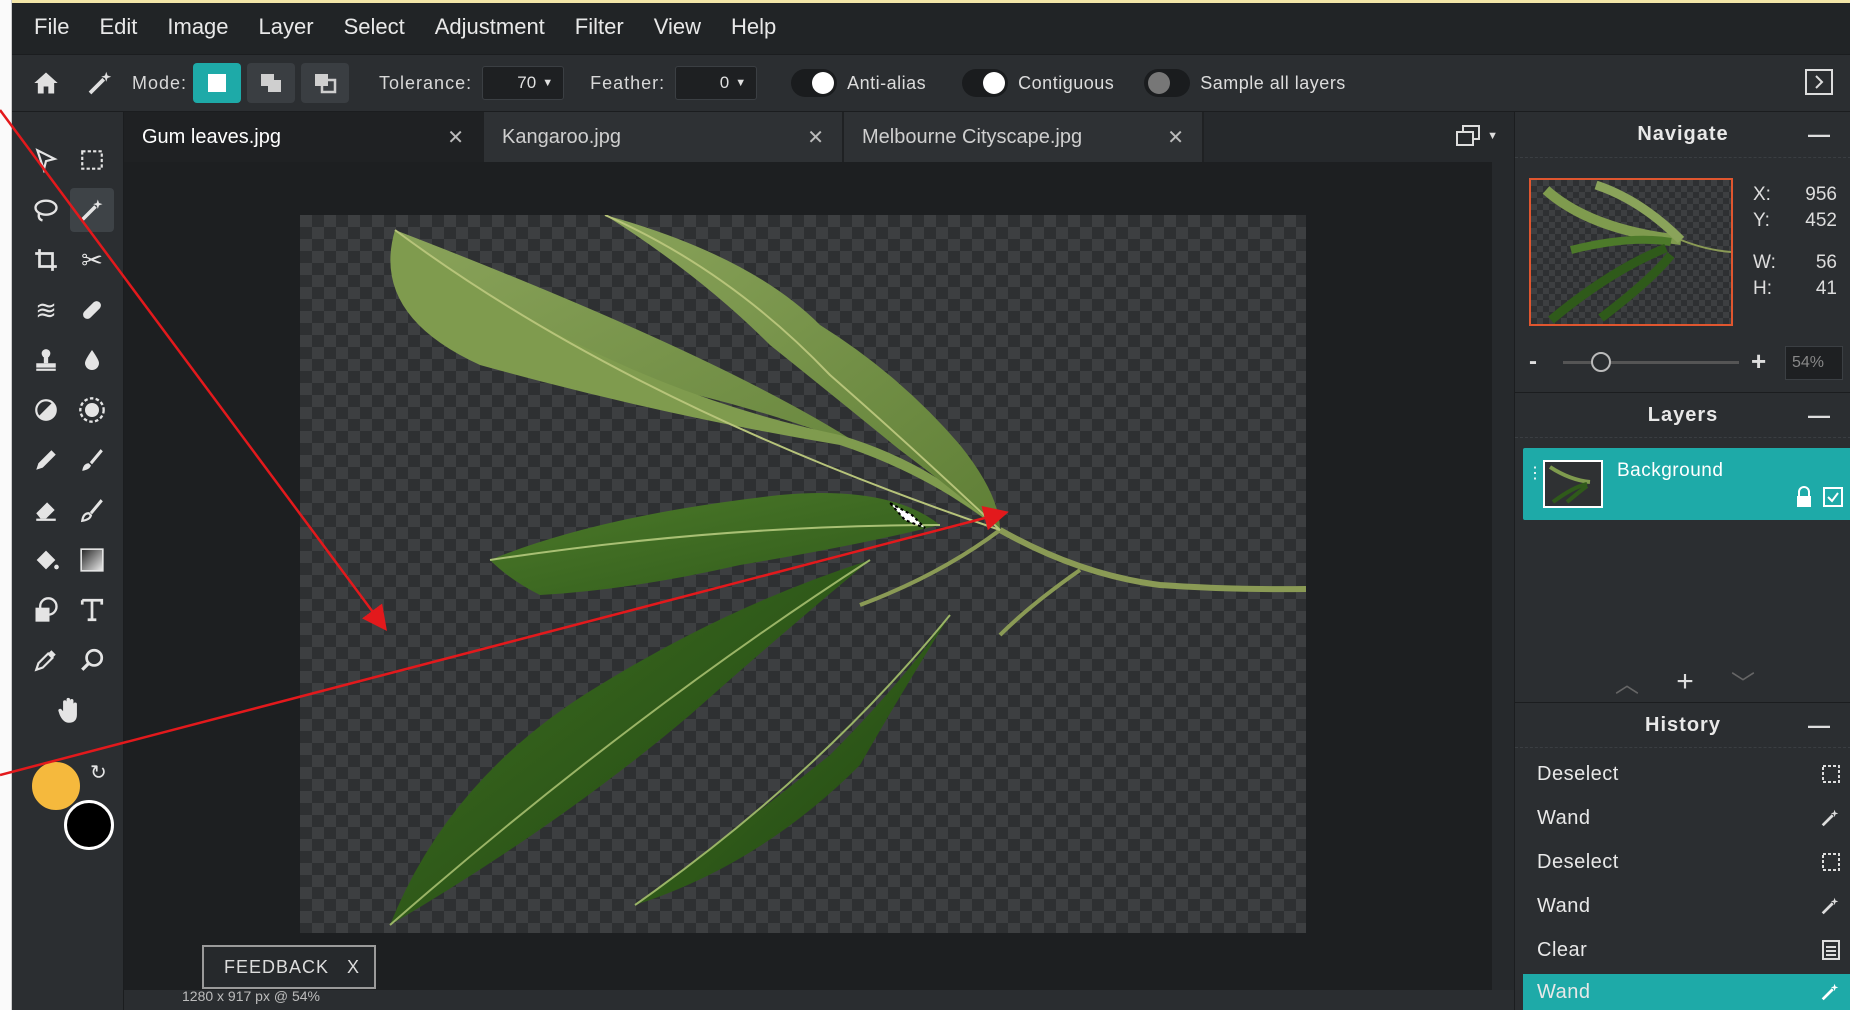  I want to click on blur-drop-tool-icon, so click(92, 360).